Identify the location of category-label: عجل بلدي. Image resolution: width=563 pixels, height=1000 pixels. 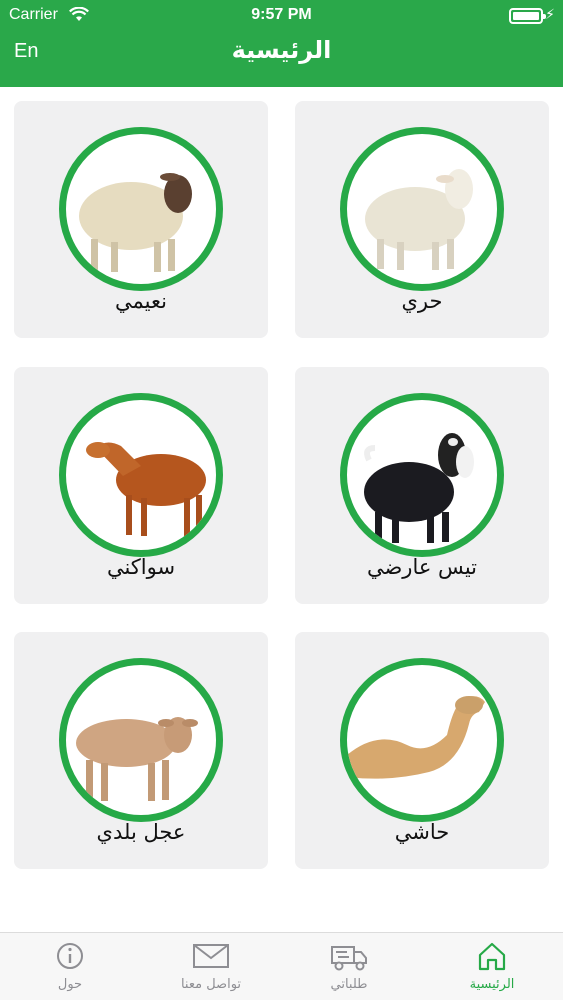
(141, 832).